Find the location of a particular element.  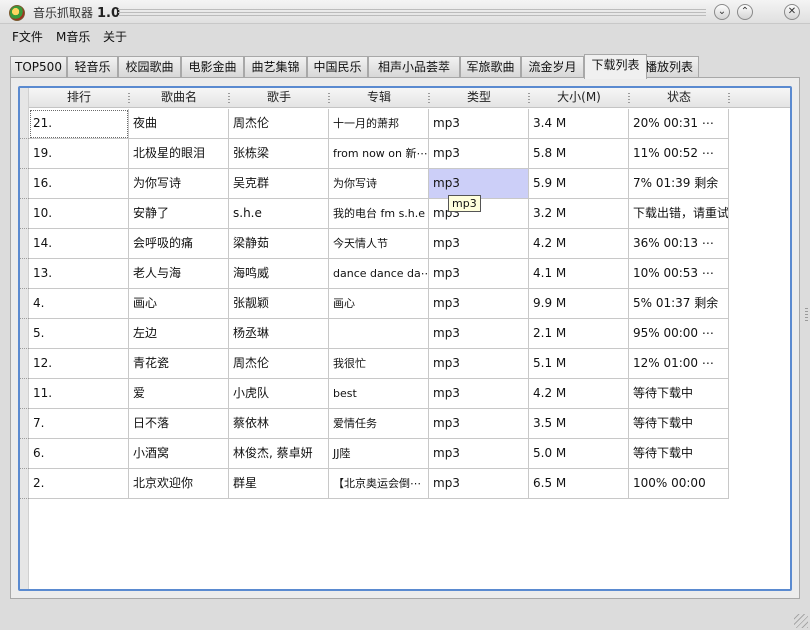

table-row: 2. 北京欢迎你 群星 【北京奥运会倒⋯ mp3 6.5 M 100% 00:00 is located at coordinates (374, 484).